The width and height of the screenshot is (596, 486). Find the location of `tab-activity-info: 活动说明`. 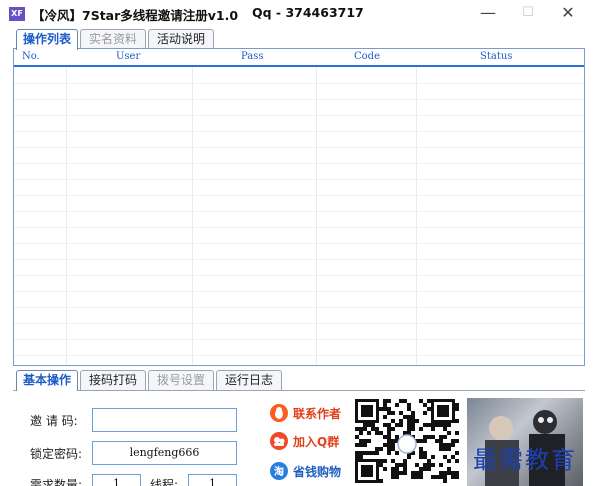

tab-activity-info: 活动说明 is located at coordinates (181, 39).